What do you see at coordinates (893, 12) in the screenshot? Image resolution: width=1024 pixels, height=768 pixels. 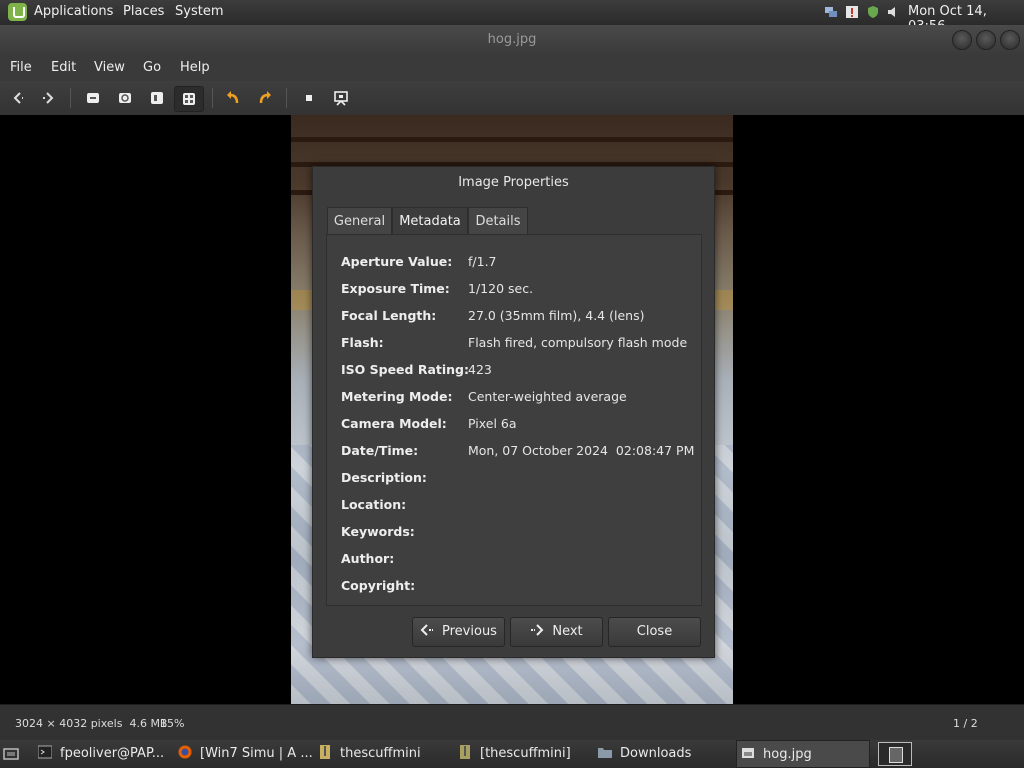 I see `volume-icon` at bounding box center [893, 12].